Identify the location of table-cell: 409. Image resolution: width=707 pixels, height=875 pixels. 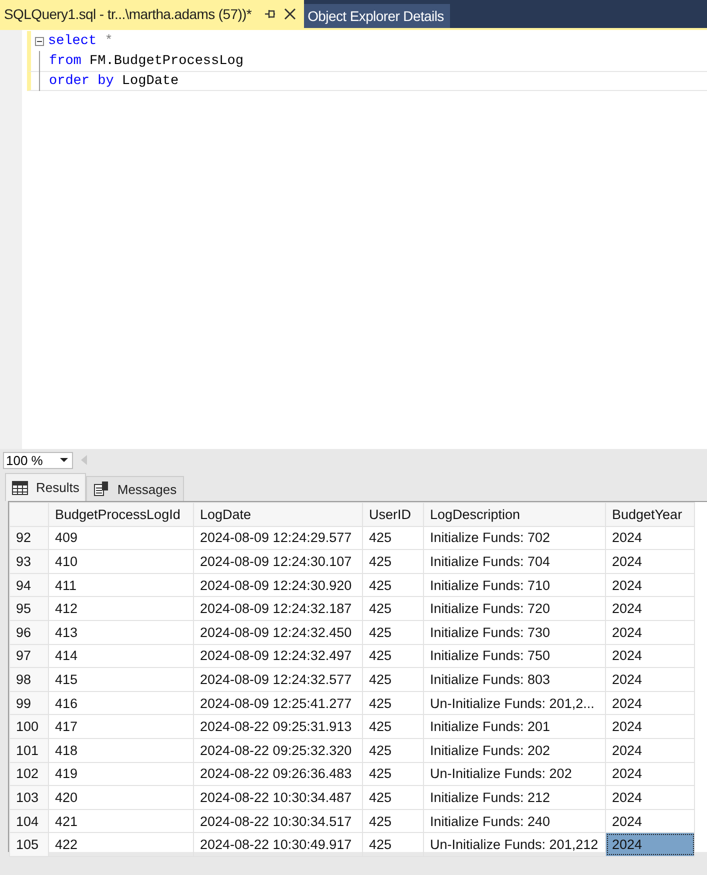
(121, 538).